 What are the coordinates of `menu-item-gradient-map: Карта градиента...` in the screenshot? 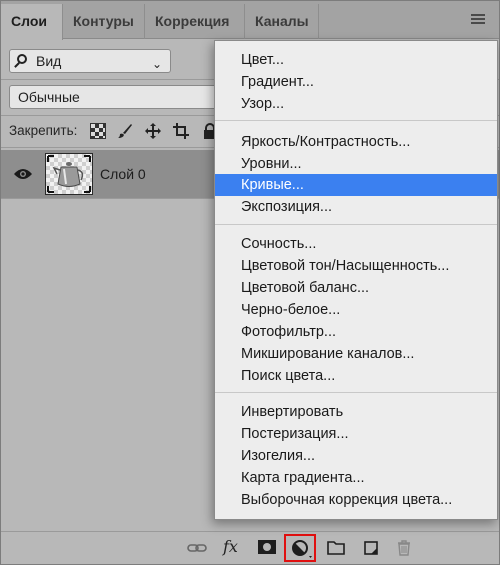 It's located at (356, 478).